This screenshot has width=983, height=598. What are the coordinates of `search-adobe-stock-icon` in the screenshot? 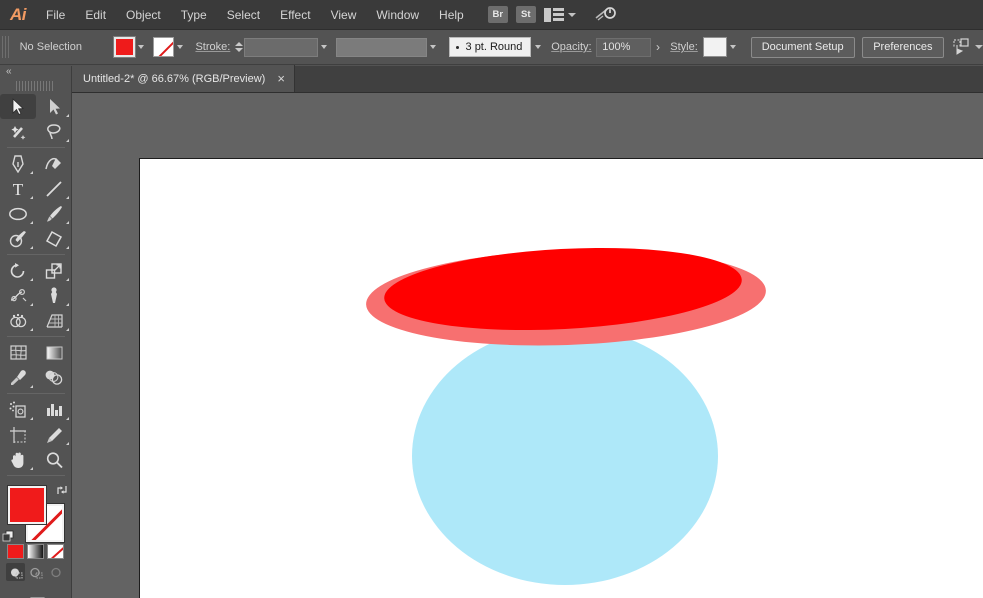 It's located at (606, 15).